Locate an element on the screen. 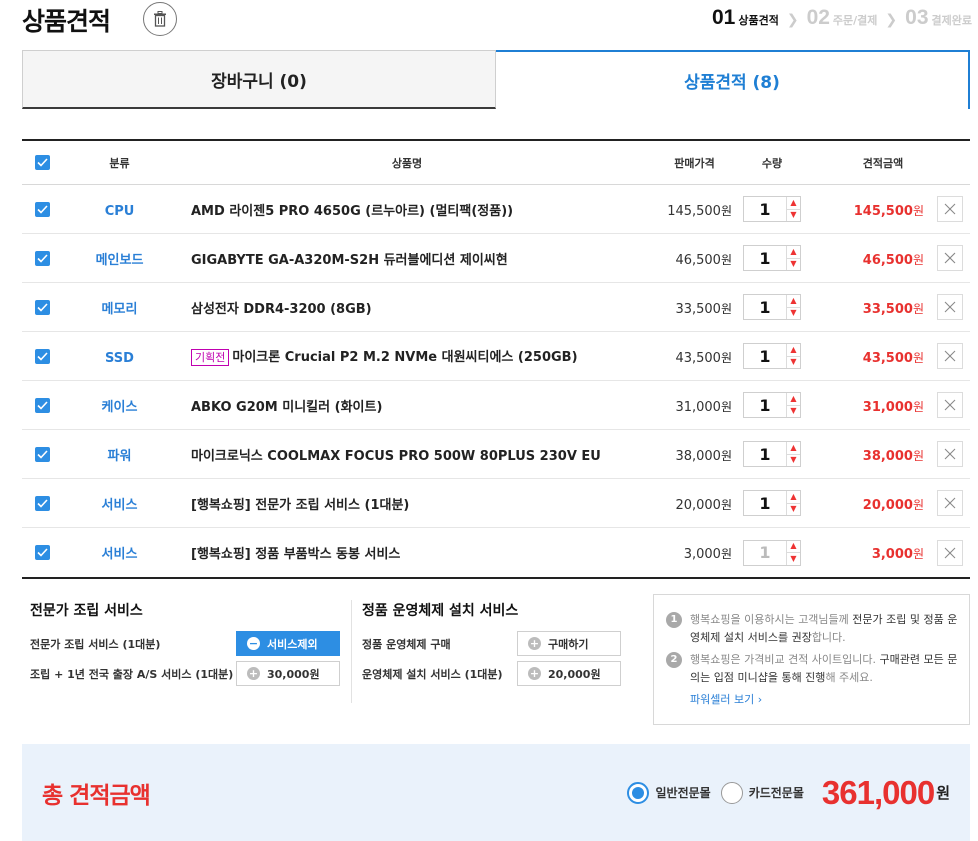 The image size is (978, 841). trash-button is located at coordinates (160, 19).